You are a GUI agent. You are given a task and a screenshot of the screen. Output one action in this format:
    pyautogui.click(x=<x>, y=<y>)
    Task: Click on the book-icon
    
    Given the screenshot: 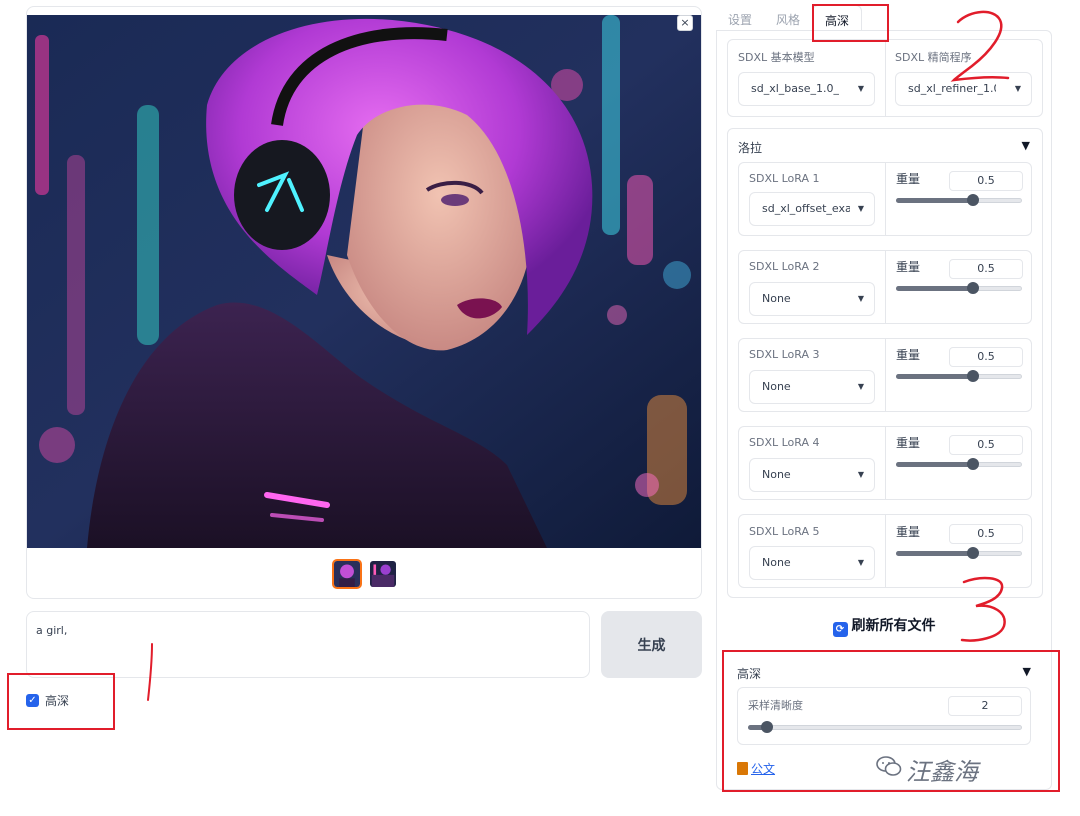 What is the action you would take?
    pyautogui.click(x=742, y=768)
    